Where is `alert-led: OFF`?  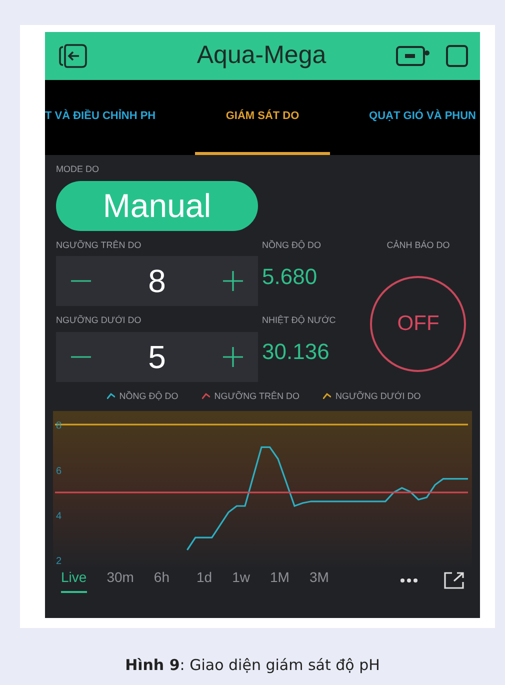
alert-led: OFF is located at coordinates (418, 324).